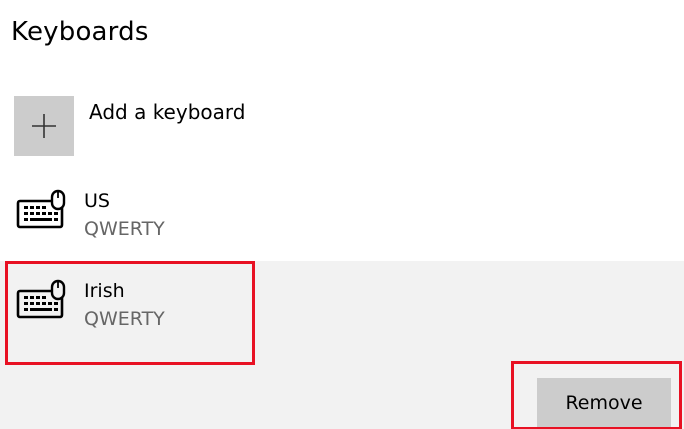 The width and height of the screenshot is (684, 429). What do you see at coordinates (167, 112) in the screenshot?
I see `add-keyboard-label: Add a keyboard` at bounding box center [167, 112].